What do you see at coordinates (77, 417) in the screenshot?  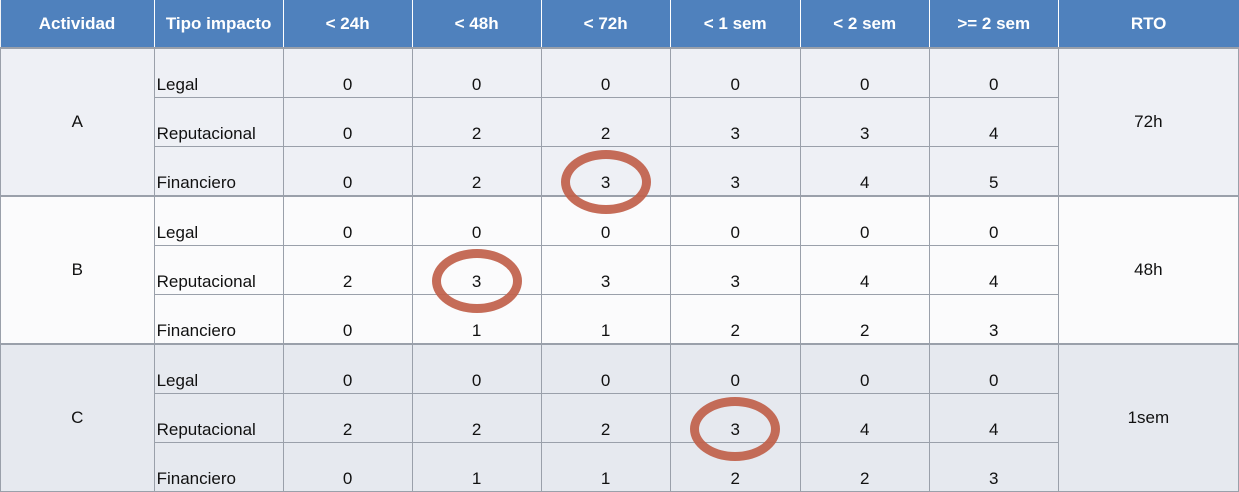 I see `actividad-cell: C` at bounding box center [77, 417].